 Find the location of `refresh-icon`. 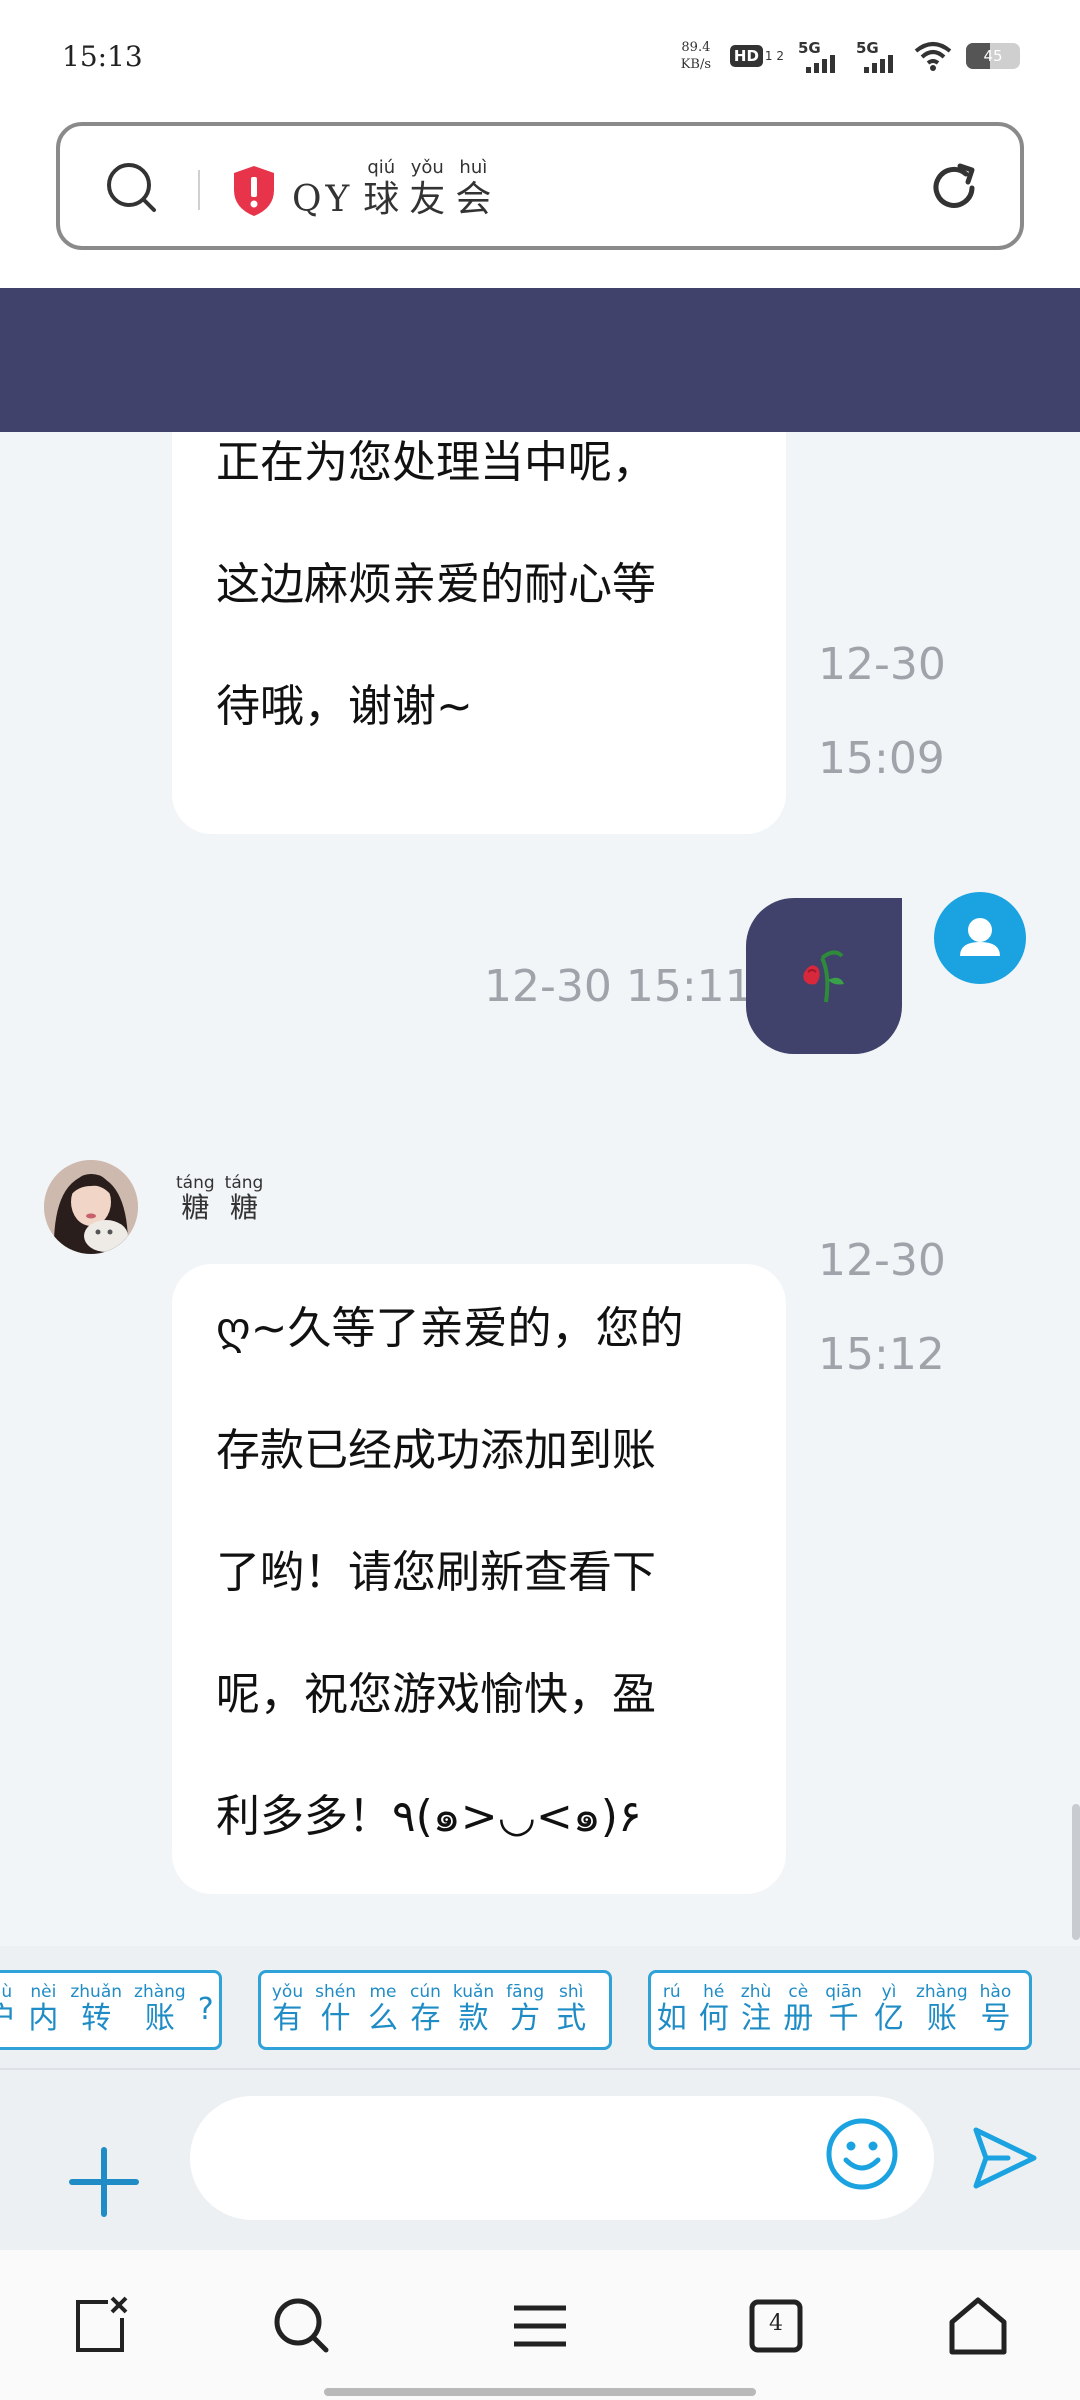

refresh-icon is located at coordinates (954, 188).